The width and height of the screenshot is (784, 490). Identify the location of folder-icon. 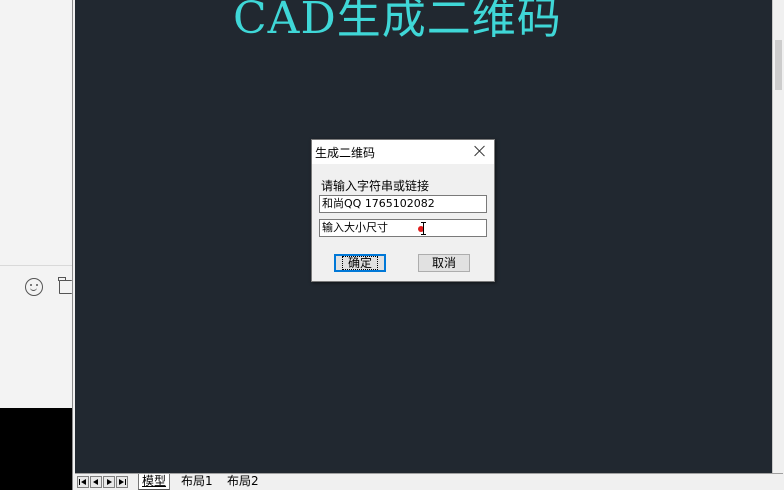
(65, 285).